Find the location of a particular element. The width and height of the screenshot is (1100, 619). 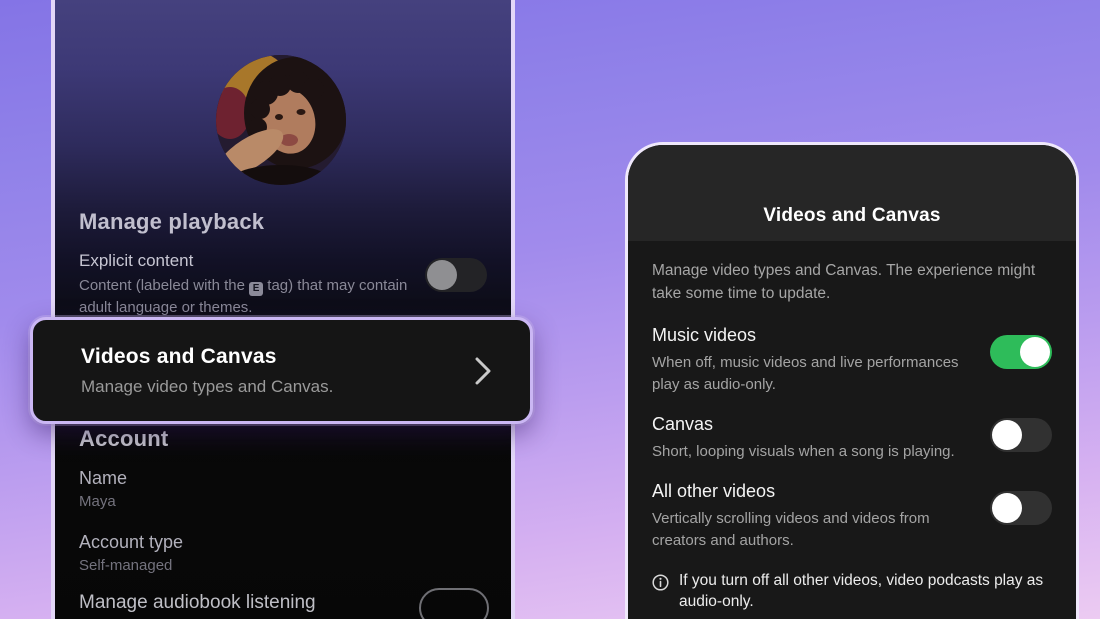

account-type-label: Account type is located at coordinates (131, 542).